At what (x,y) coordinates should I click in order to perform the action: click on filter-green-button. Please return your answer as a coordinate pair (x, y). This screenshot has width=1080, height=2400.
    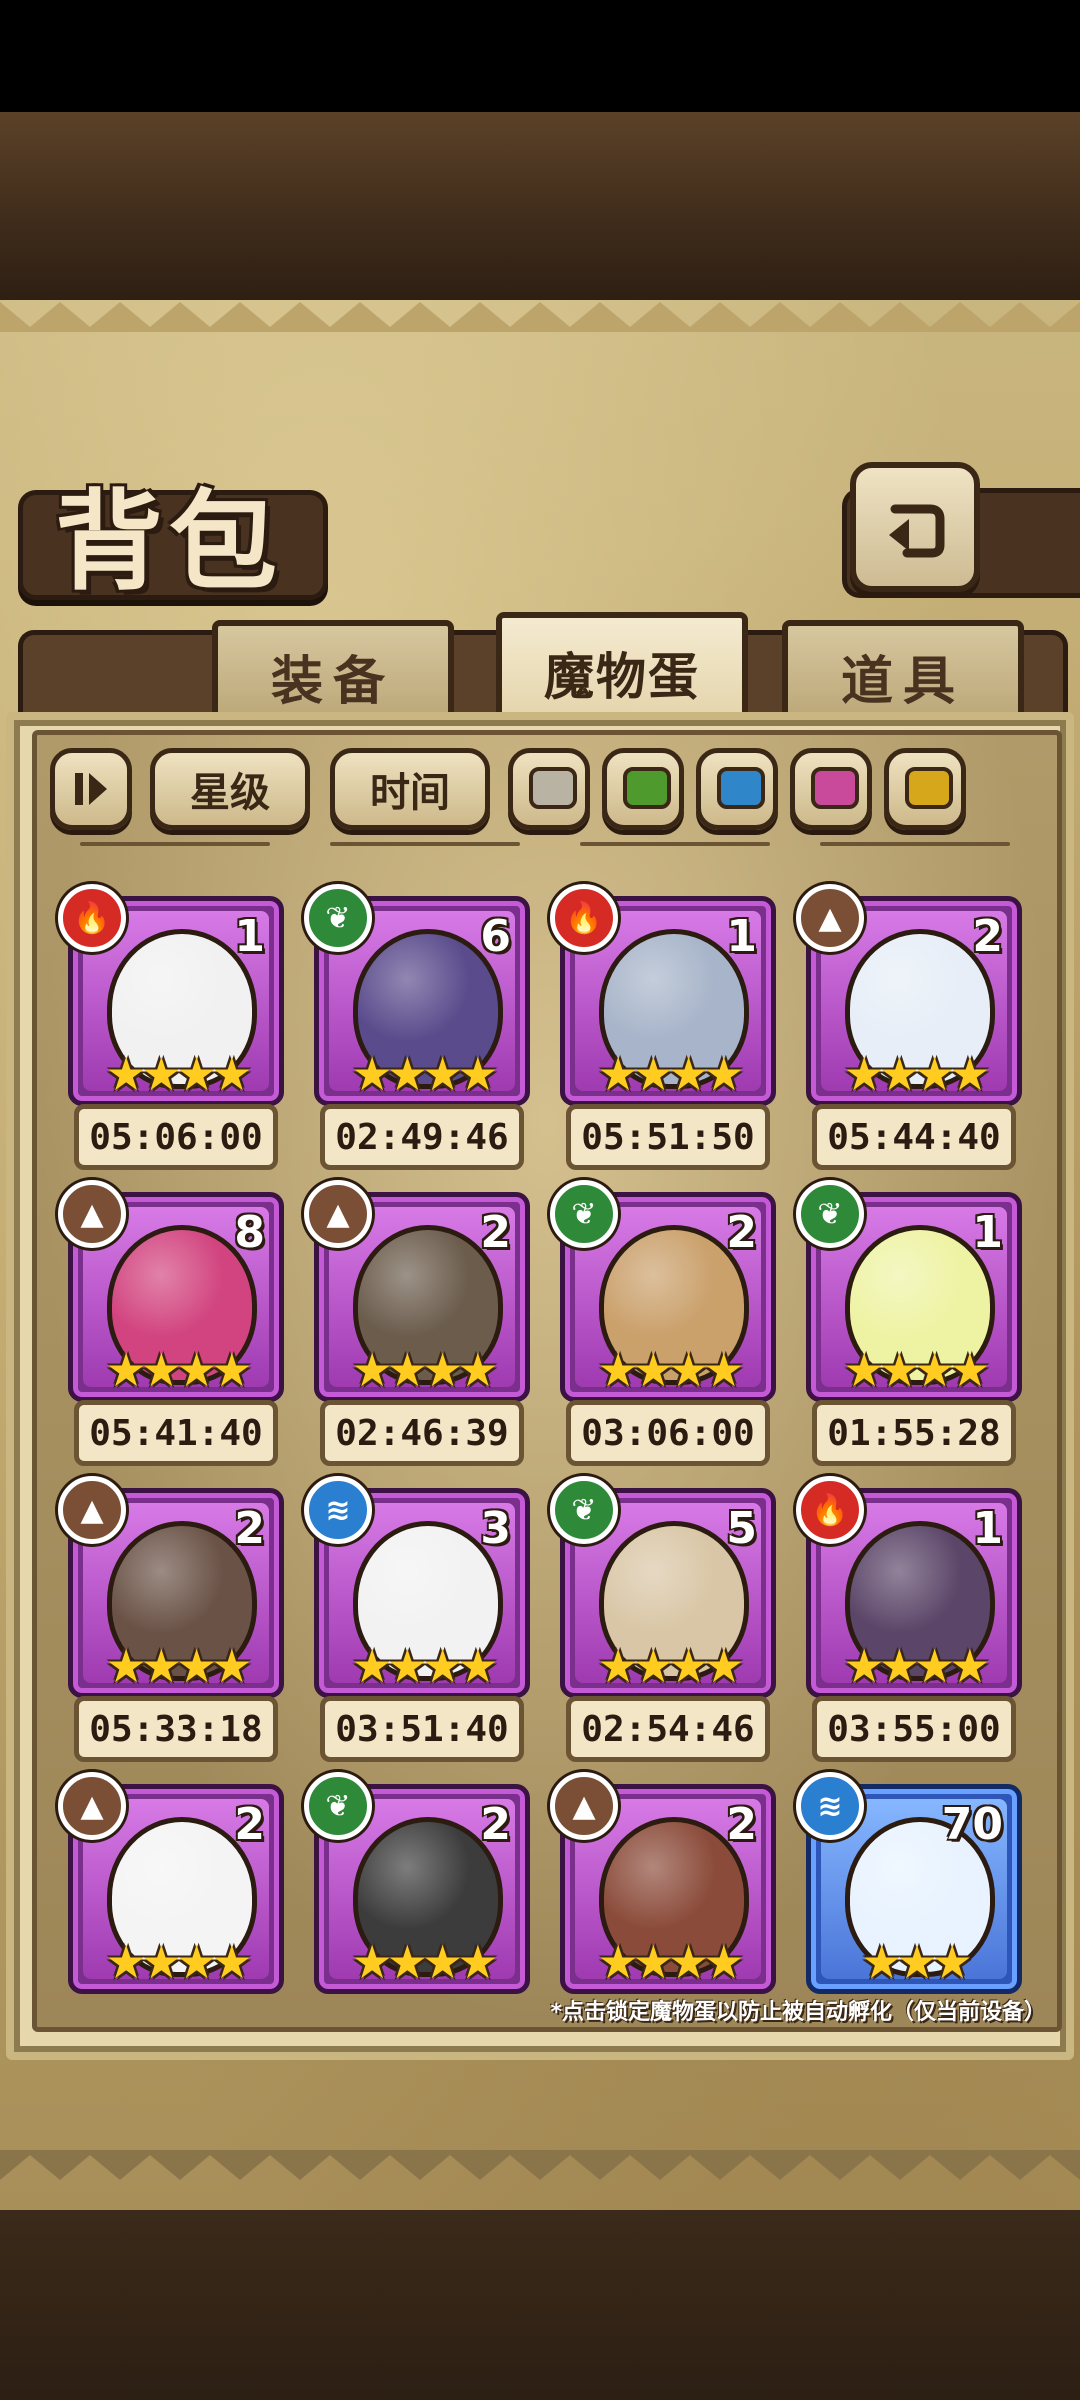
    Looking at the image, I should click on (643, 789).